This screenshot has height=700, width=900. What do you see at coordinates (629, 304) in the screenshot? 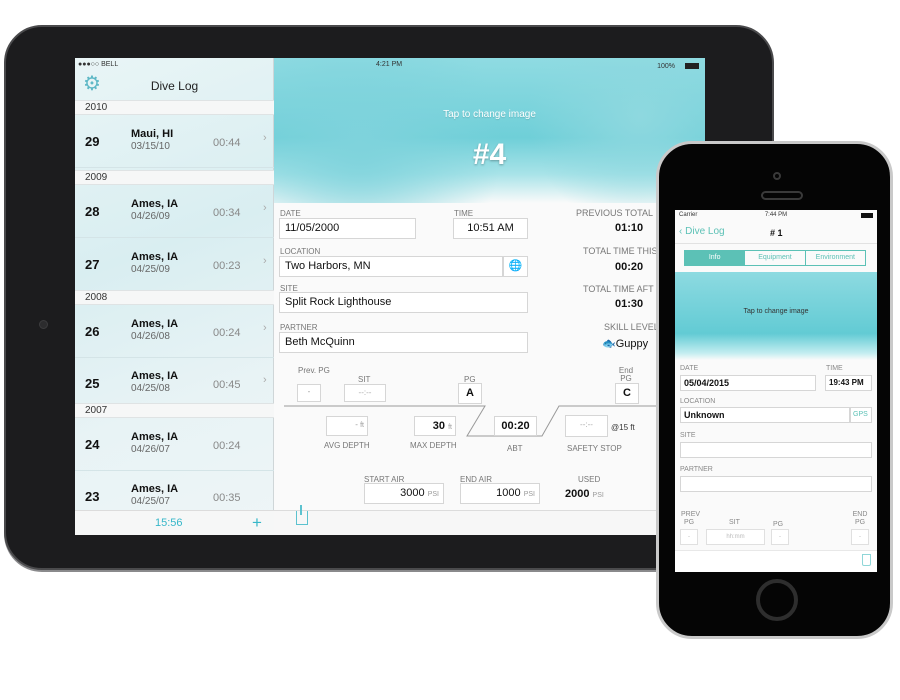
I see `total-time-after-value: 01:30` at bounding box center [629, 304].